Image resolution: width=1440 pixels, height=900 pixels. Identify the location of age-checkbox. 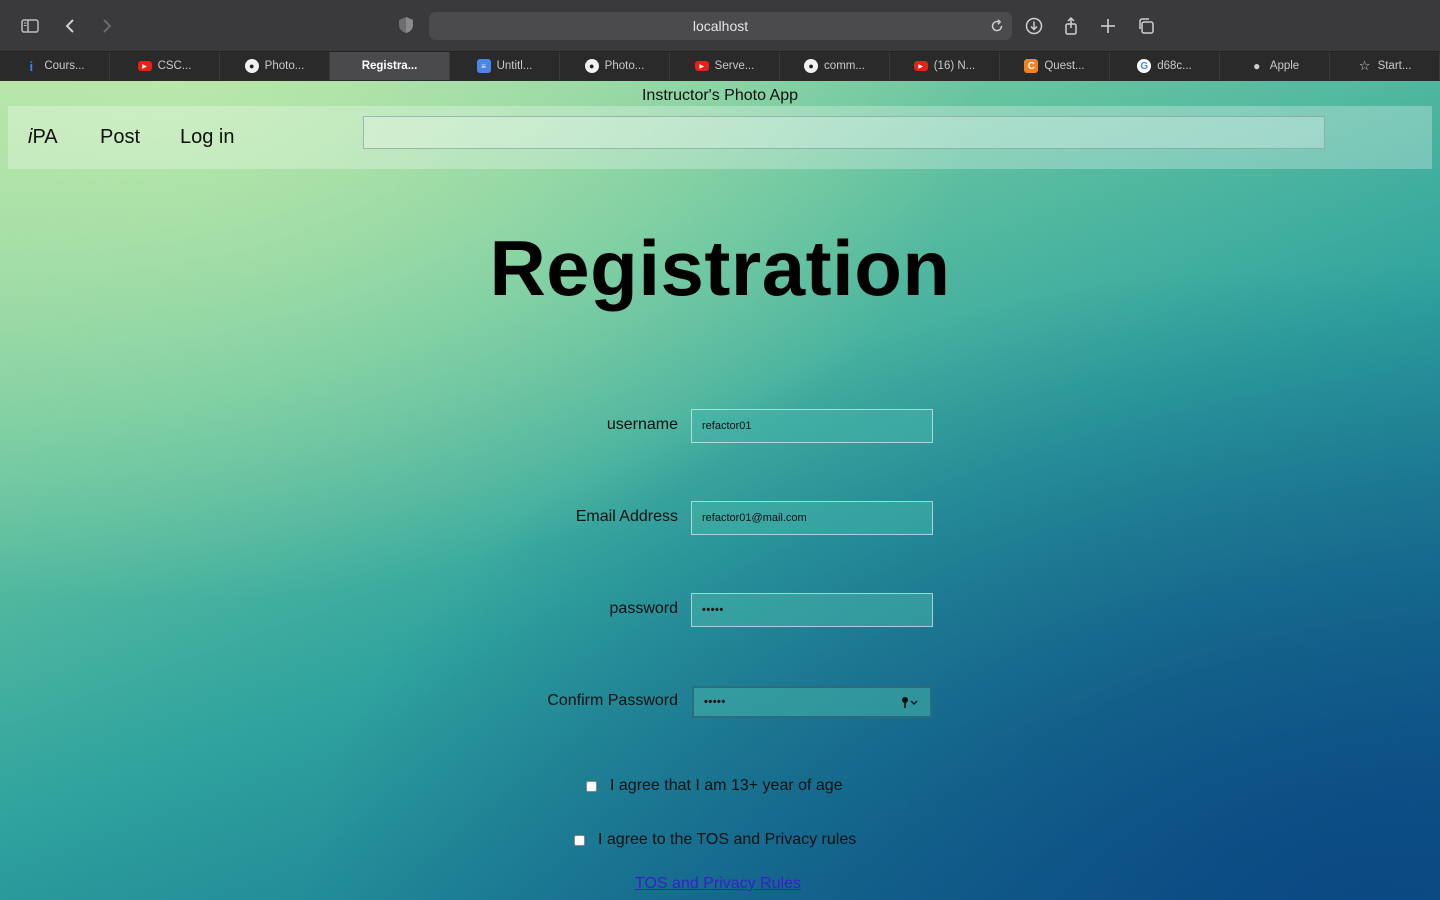
(591, 786).